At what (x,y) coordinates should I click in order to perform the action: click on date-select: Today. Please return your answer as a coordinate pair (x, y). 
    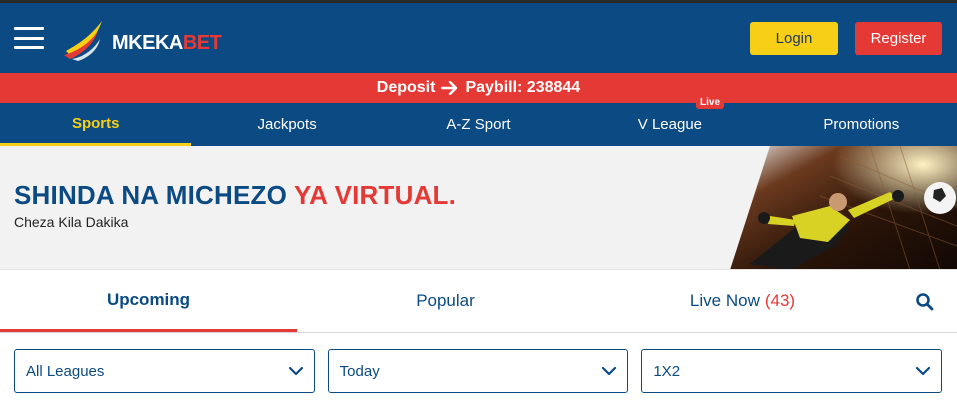
    Looking at the image, I should click on (478, 371).